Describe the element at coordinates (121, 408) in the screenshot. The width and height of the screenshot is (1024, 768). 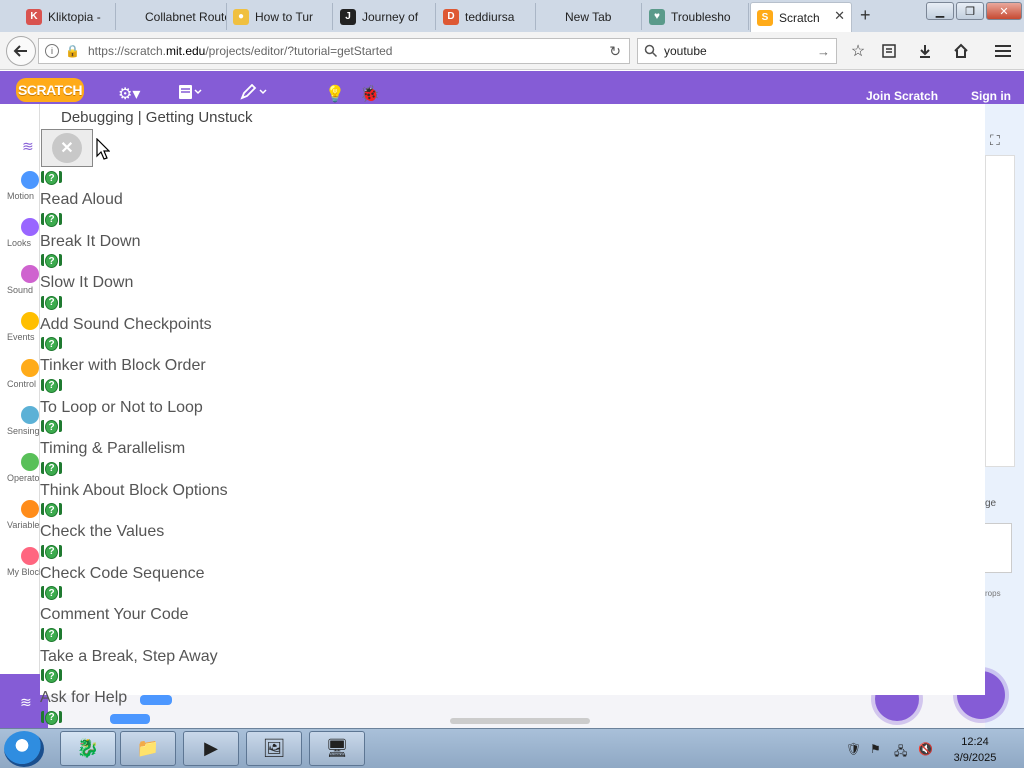
I see `tutorial-item: To Loop or Not to Loop` at that location.